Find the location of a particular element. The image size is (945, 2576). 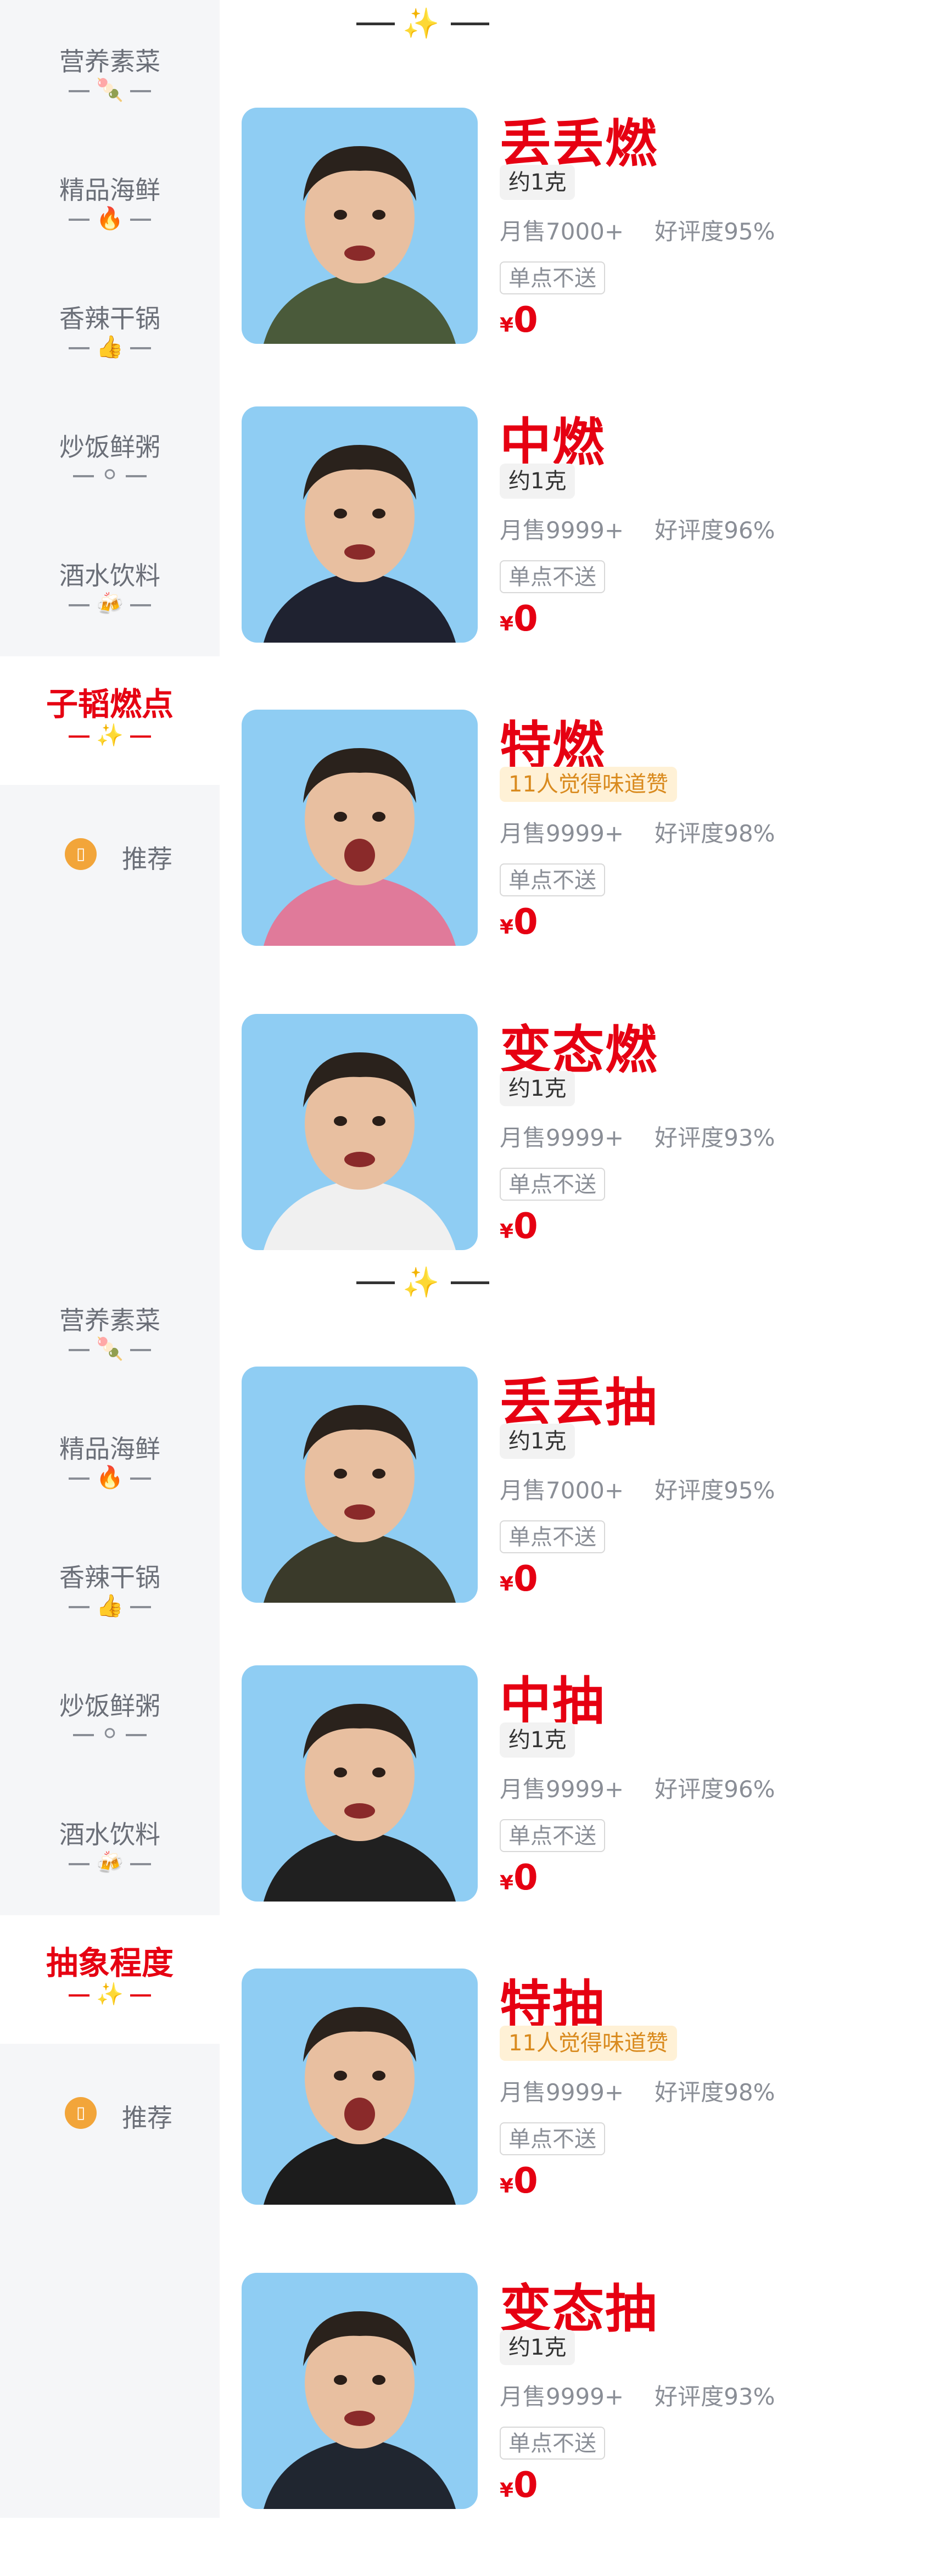

product-card: 变态抽 约1克 月售9999+ 好评度93% 单点不送 ¥0 is located at coordinates (582, 2424).